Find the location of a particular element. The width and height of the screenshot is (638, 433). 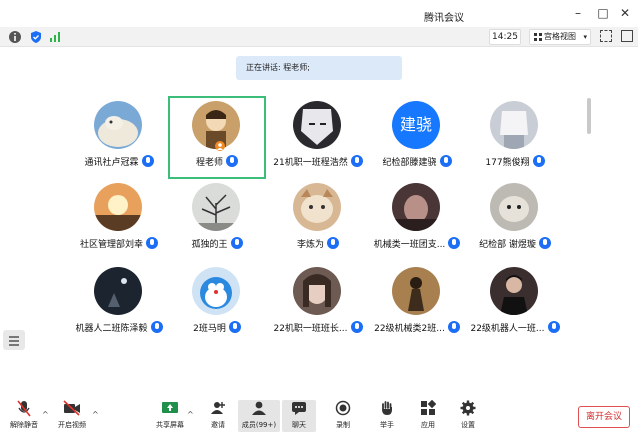

members-icon is located at coordinates (259, 410).